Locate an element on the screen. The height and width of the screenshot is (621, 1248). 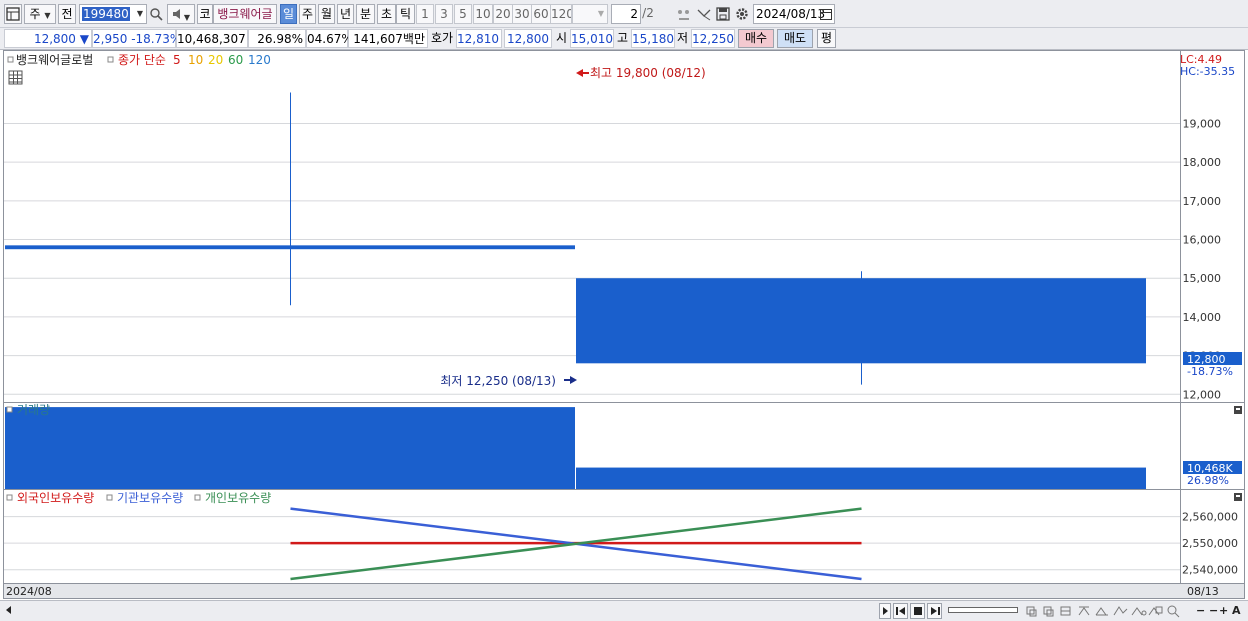
rewind-button is located at coordinates (900, 611).